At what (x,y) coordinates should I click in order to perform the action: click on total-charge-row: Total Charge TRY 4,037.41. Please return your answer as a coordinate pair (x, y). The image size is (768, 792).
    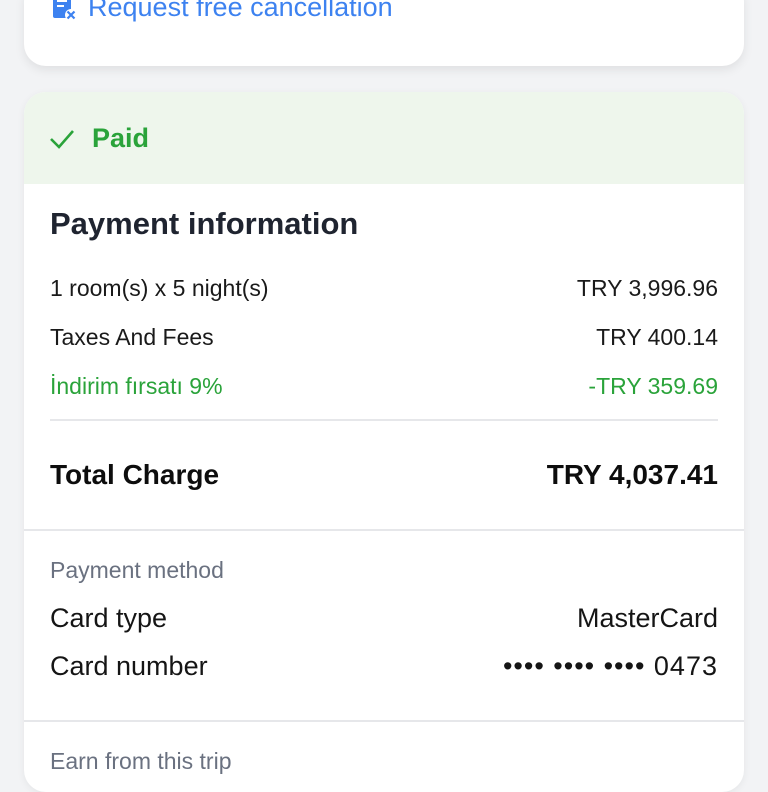
    Looking at the image, I should click on (384, 475).